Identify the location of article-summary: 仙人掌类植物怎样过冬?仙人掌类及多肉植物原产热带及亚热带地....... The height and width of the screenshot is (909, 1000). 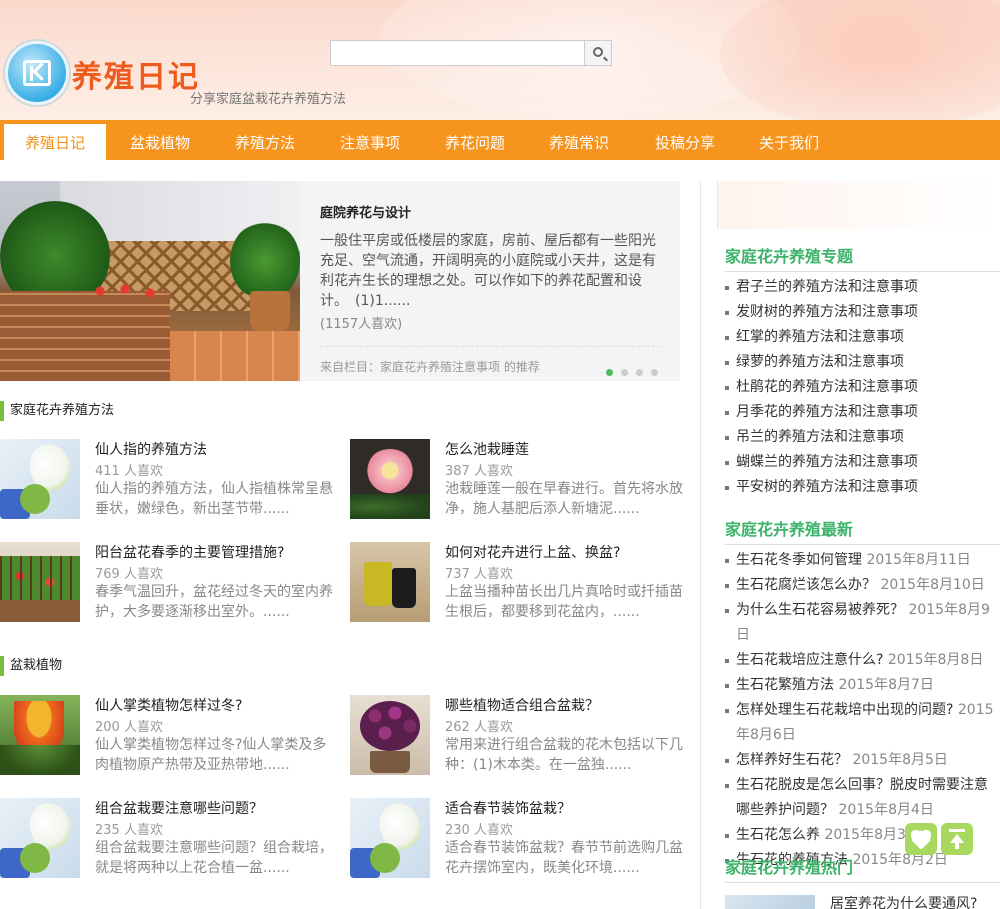
(211, 755).